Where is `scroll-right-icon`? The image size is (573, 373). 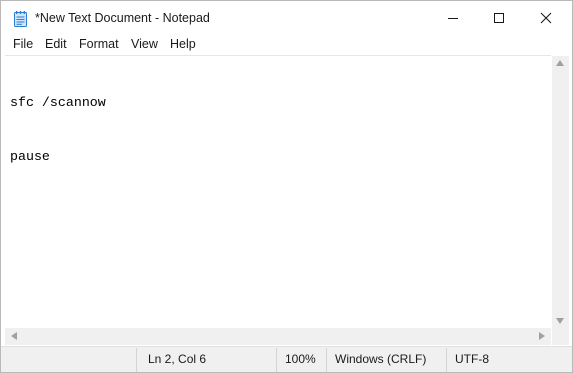 scroll-right-icon is located at coordinates (542, 336).